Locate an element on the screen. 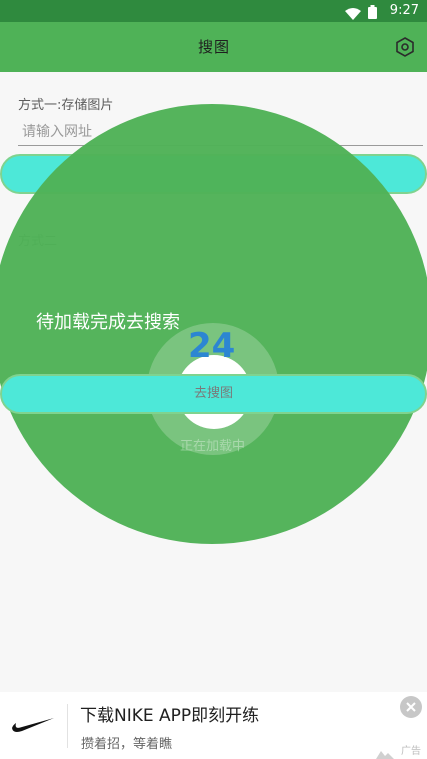  loading-message: 待加载完成去搜索 is located at coordinates (108, 322).